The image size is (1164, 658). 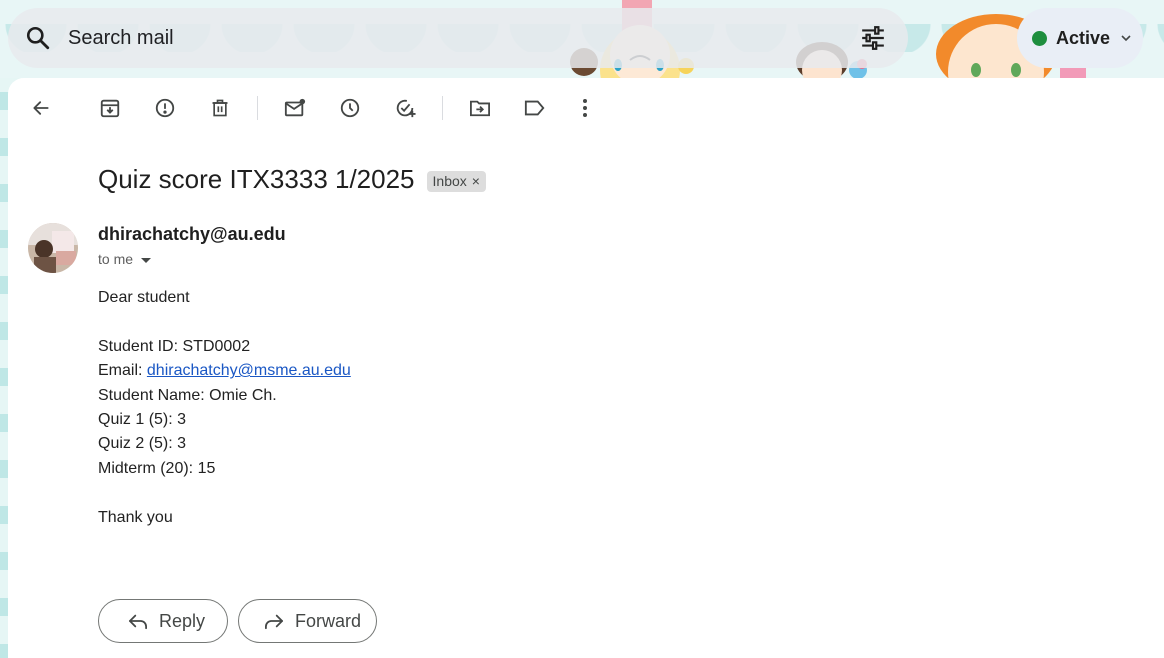 I want to click on forward-label: Forward, so click(x=328, y=620).